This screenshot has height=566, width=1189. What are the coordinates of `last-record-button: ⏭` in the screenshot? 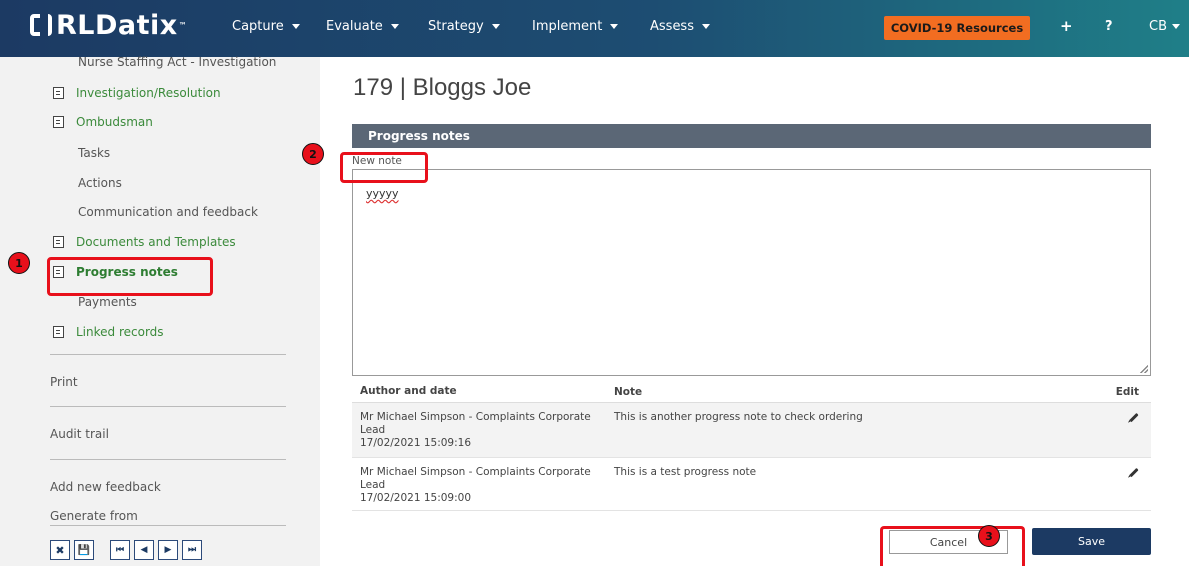 It's located at (192, 550).